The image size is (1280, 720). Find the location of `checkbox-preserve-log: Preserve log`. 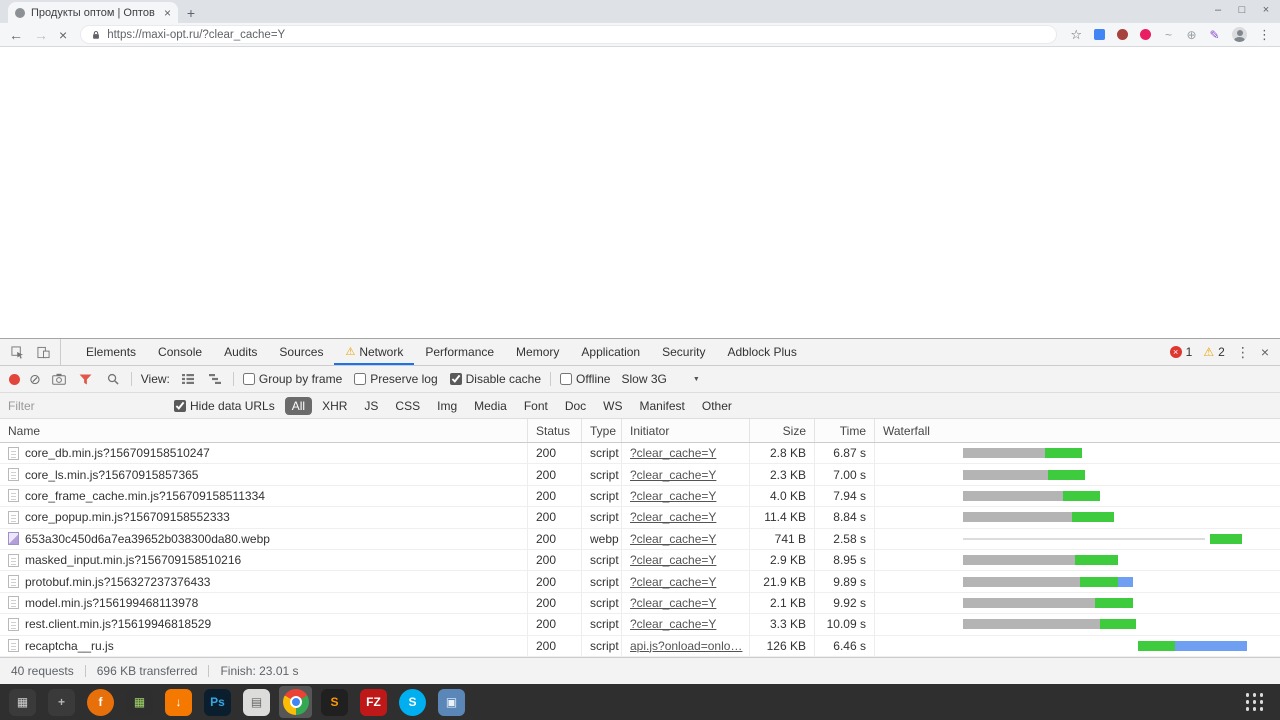

checkbox-preserve-log: Preserve log is located at coordinates (396, 379).